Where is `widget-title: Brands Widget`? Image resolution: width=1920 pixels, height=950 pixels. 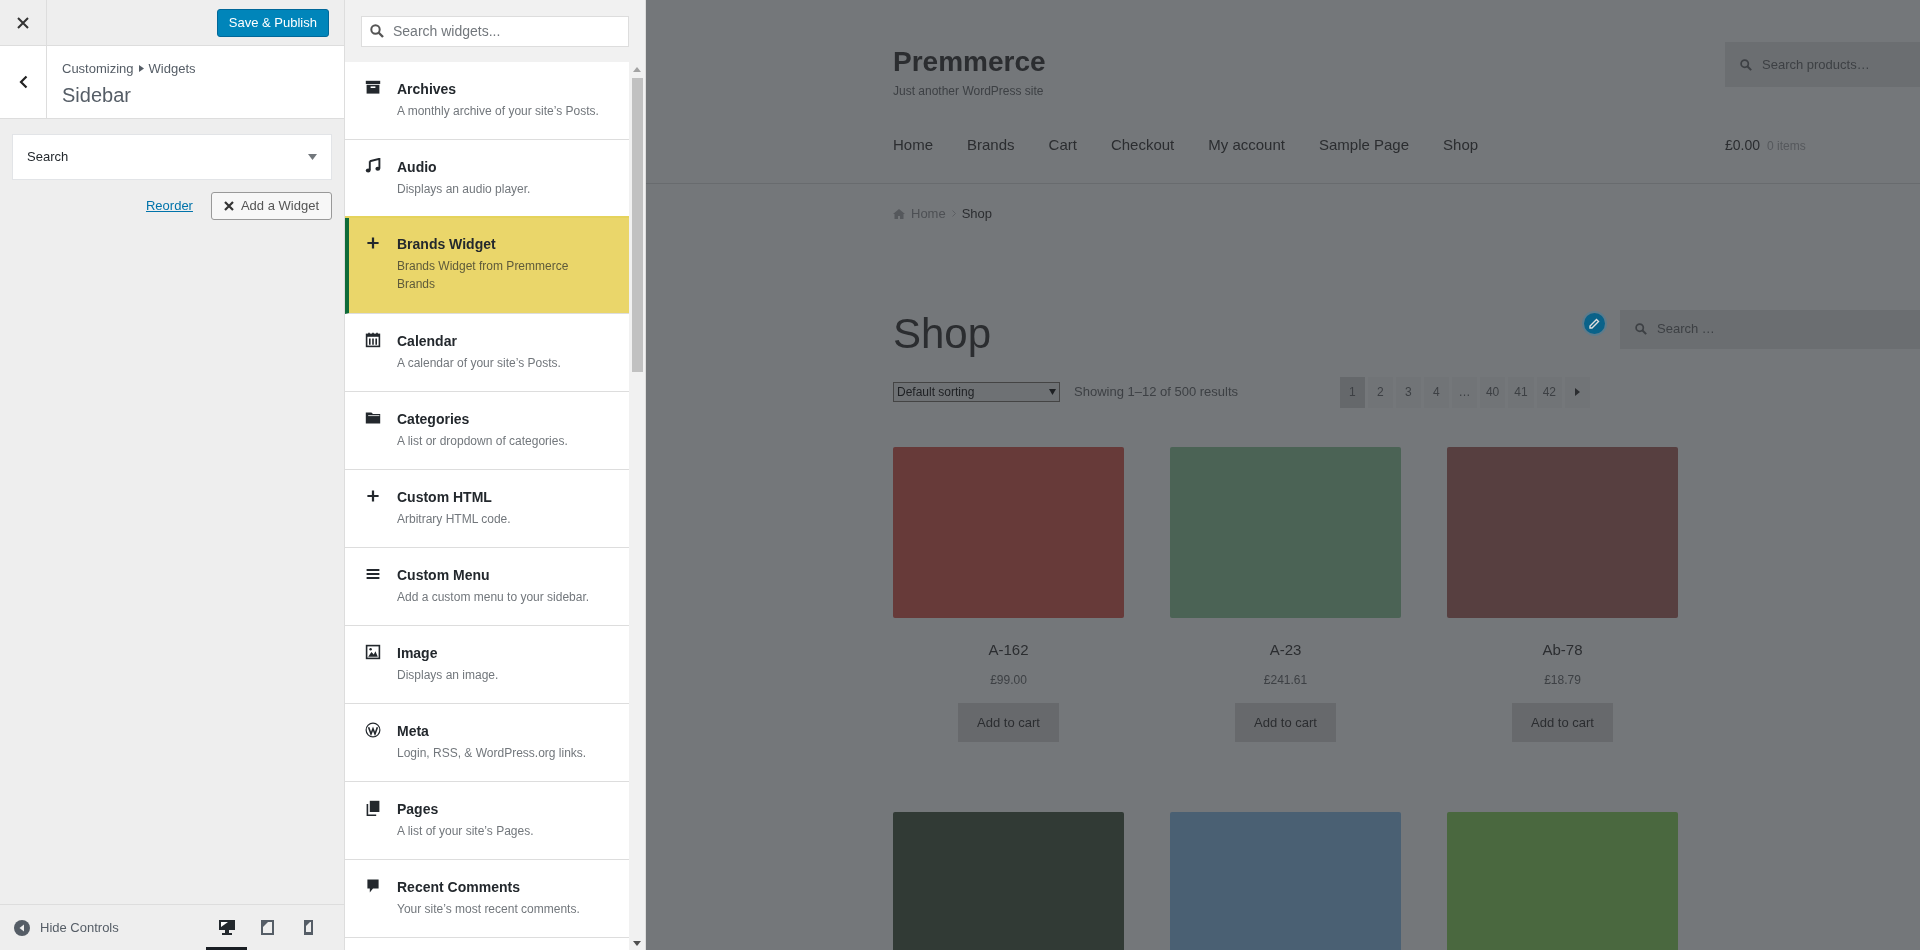 widget-title: Brands Widget is located at coordinates (446, 244).